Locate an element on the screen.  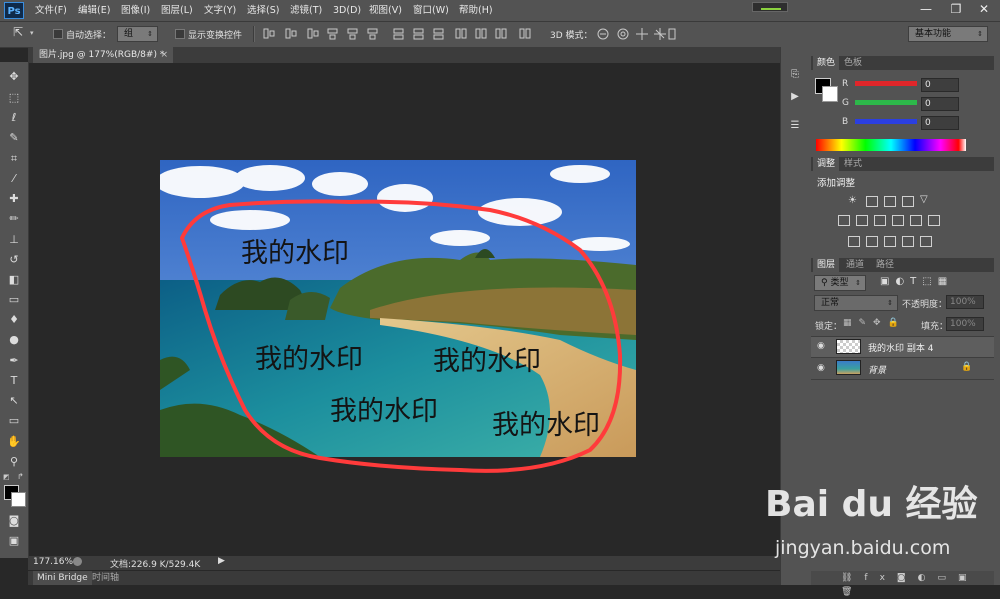
properties-panel-icon: ☰ is located at coordinates (795, 126).